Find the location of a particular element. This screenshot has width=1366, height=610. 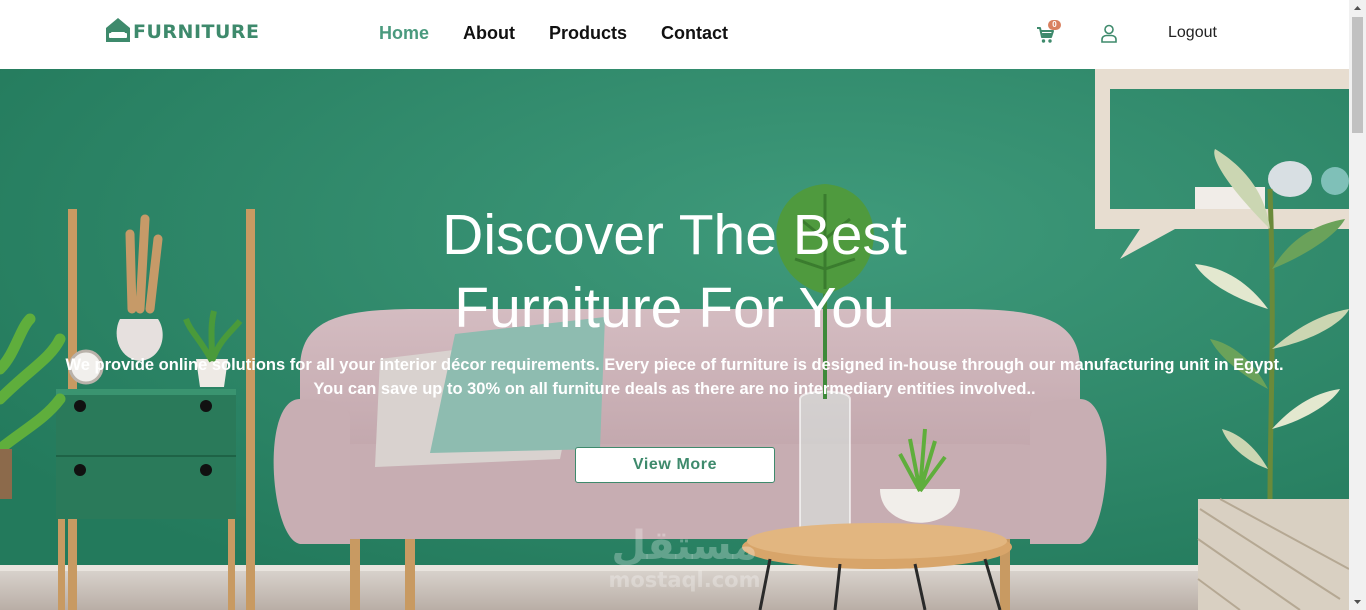

logout-link: Logout is located at coordinates (1192, 33).